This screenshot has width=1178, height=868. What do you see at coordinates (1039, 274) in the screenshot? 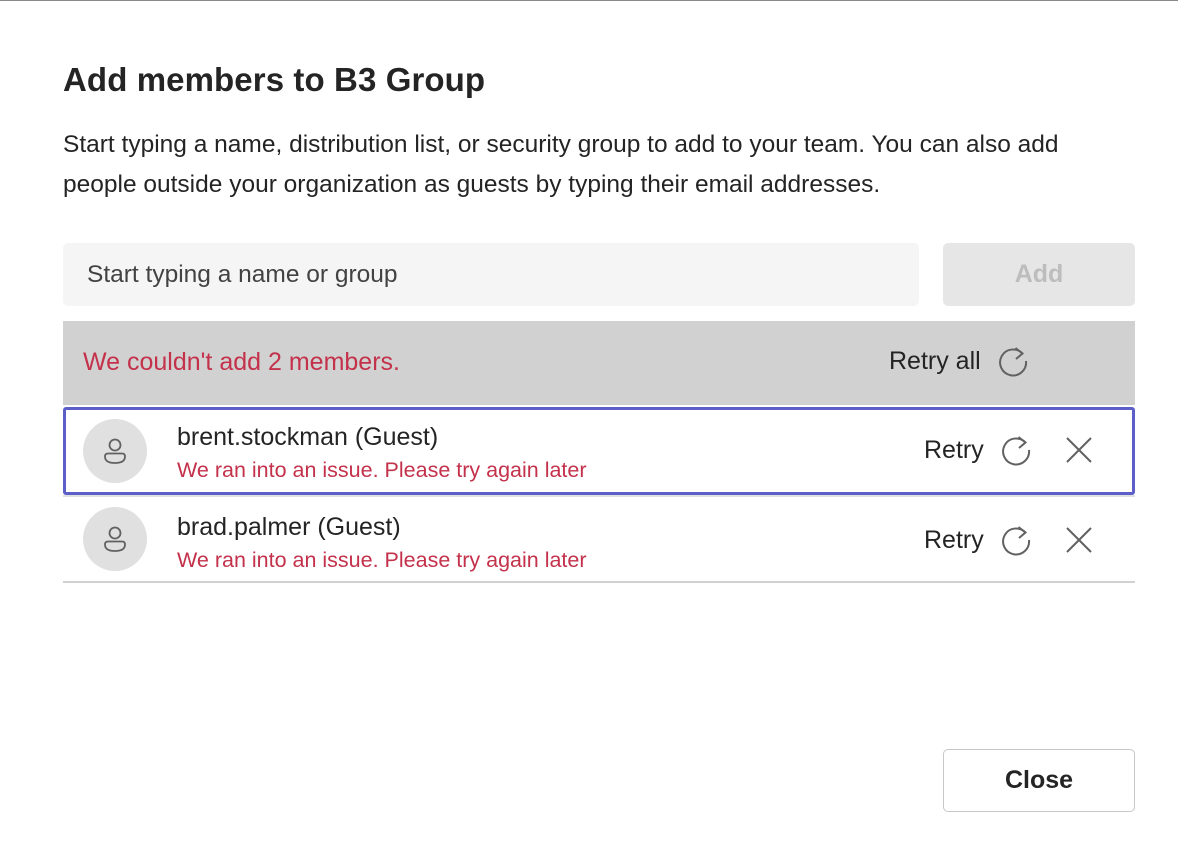
I see `add-button: Add` at bounding box center [1039, 274].